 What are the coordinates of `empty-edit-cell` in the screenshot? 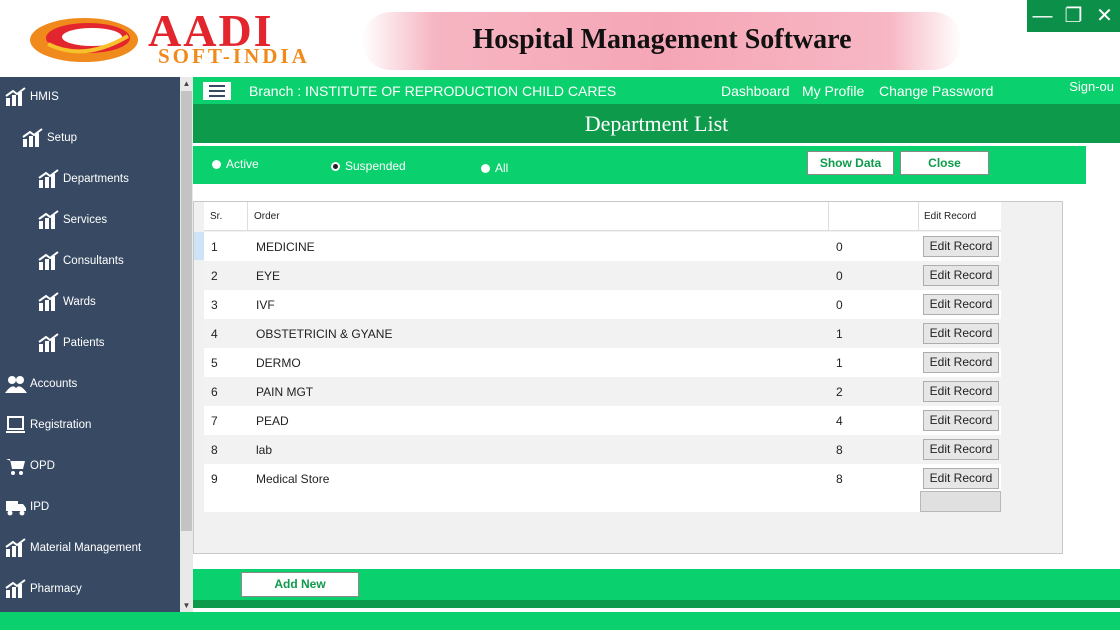 It's located at (960, 501).